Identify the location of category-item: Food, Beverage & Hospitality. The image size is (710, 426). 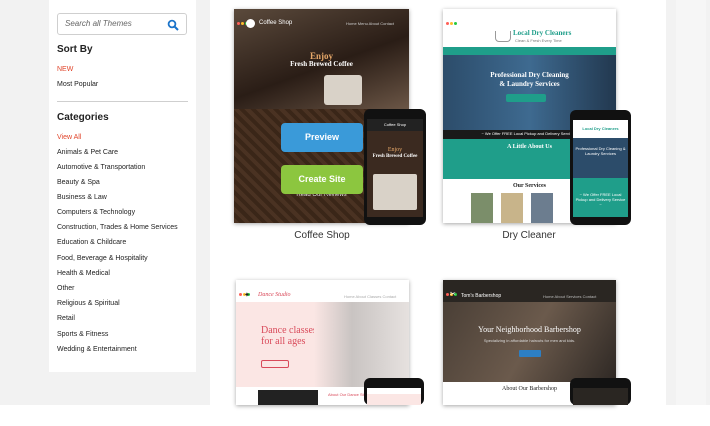
(102, 258).